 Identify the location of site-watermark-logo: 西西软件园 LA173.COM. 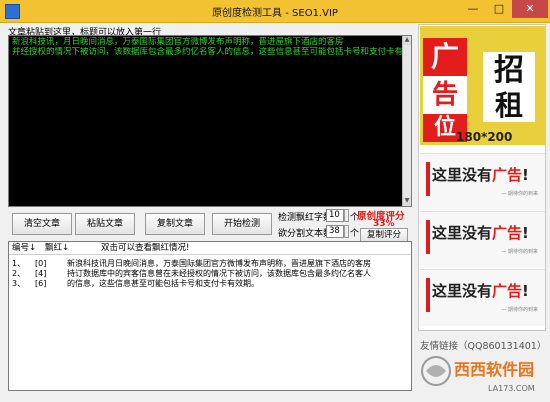
(483, 375).